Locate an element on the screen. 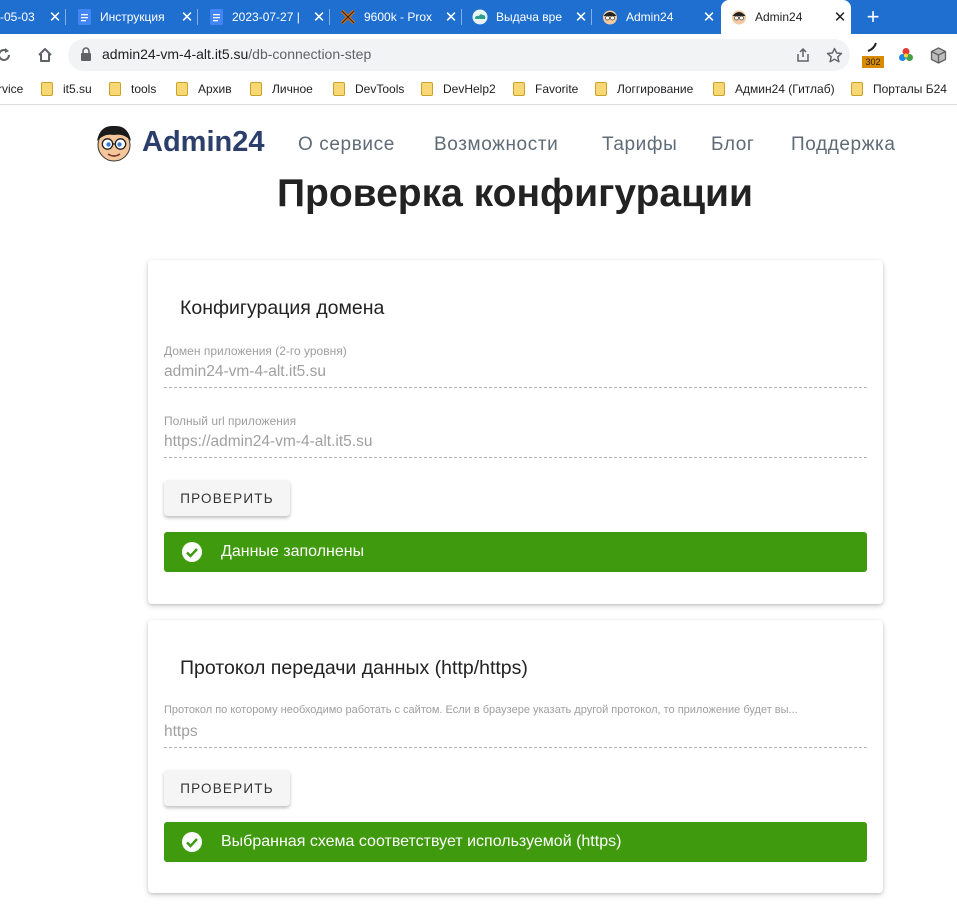 This screenshot has width=957, height=906. browser-tab: Инструкция ✕ is located at coordinates (132, 17).